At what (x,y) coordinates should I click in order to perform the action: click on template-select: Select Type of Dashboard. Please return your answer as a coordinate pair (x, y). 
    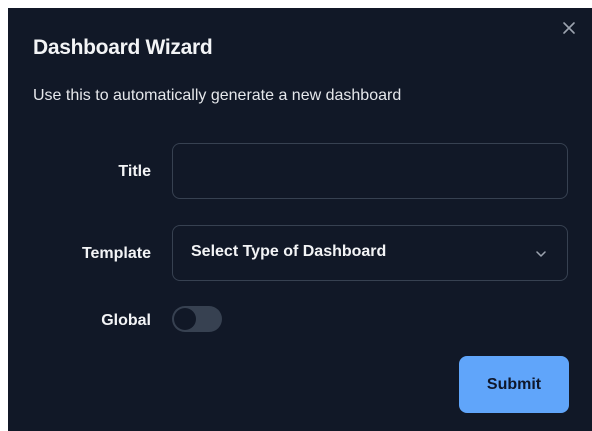
    Looking at the image, I should click on (370, 253).